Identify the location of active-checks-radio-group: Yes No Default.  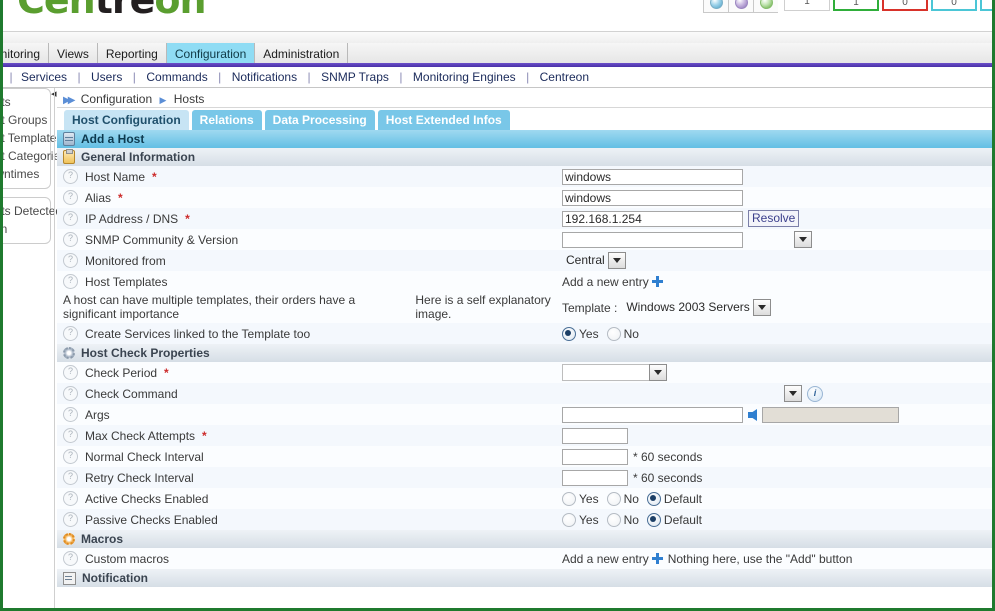
(634, 498).